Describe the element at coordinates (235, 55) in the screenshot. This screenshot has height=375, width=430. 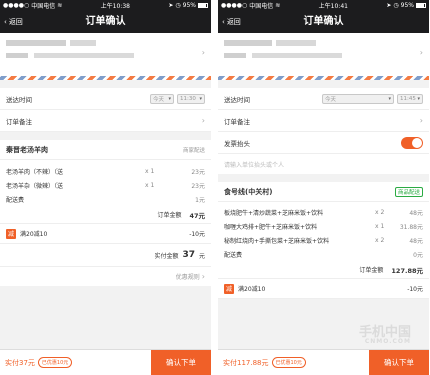
I see `address-tag-redacted` at that location.